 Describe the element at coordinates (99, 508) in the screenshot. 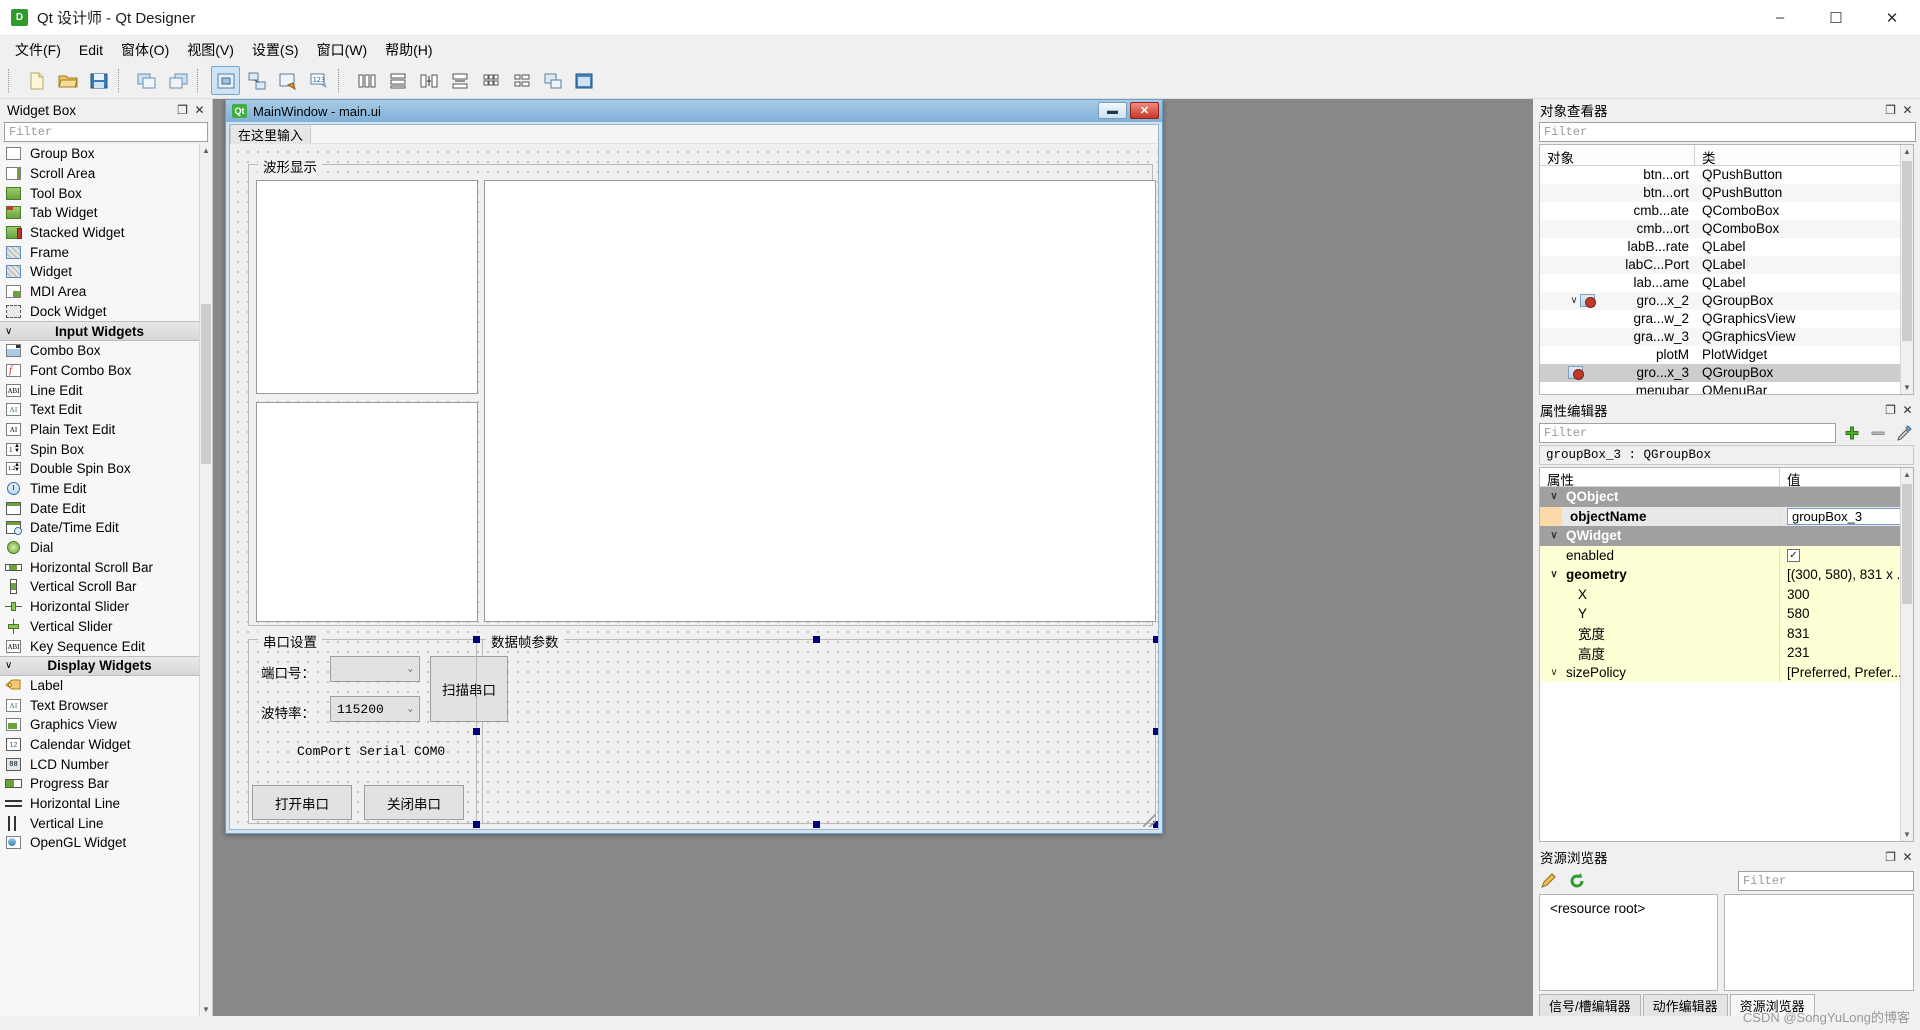

I see `widget-box-item-date-edit: Date Edit` at that location.